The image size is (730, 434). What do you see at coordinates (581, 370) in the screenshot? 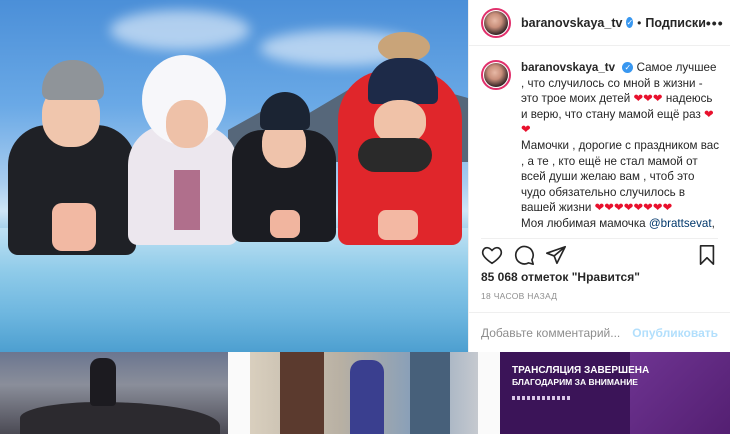
I see `stream-ended-title: ТРАНСЛЯЦИЯ ЗАВЕРШЕНА` at bounding box center [581, 370].